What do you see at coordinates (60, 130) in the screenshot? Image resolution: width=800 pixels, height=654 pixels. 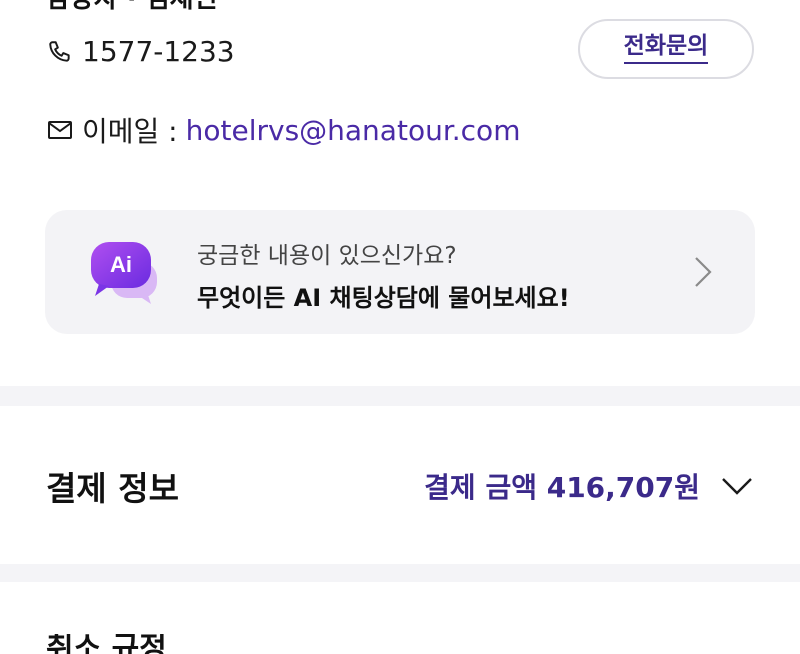 I see `mail-icon` at bounding box center [60, 130].